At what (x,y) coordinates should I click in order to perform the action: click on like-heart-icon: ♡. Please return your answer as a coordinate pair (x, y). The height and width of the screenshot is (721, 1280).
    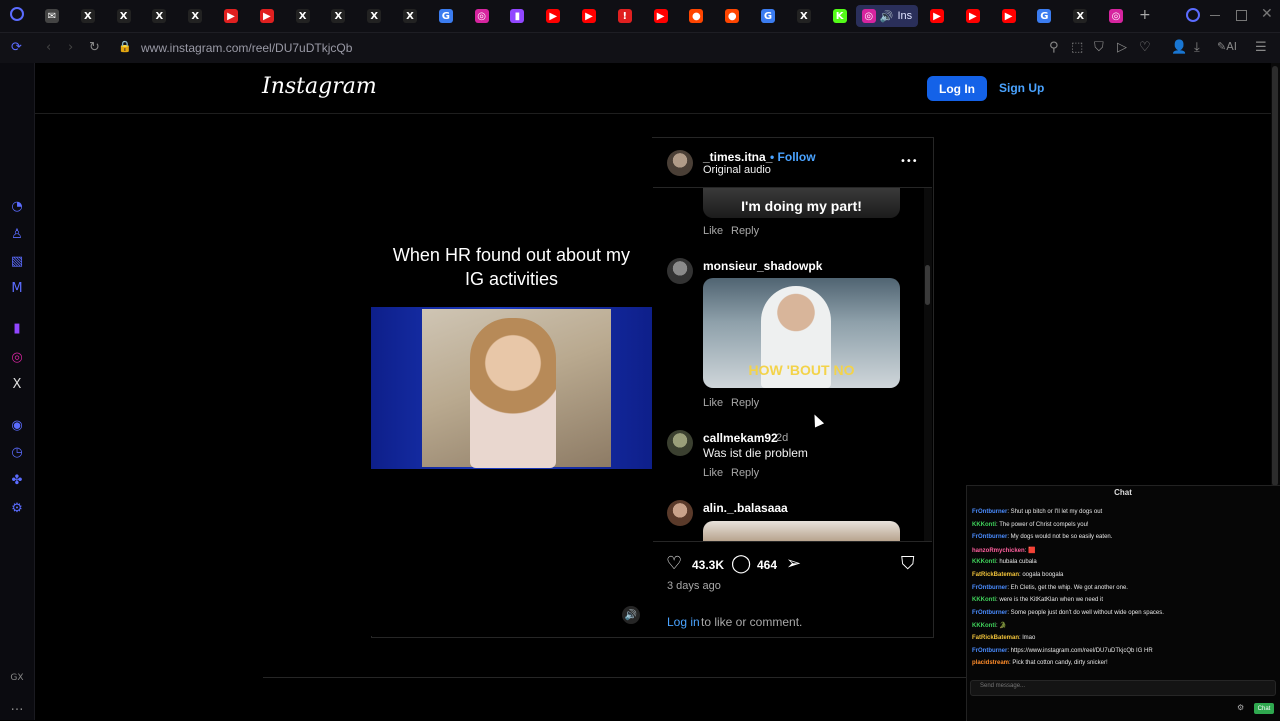
    Looking at the image, I should click on (674, 563).